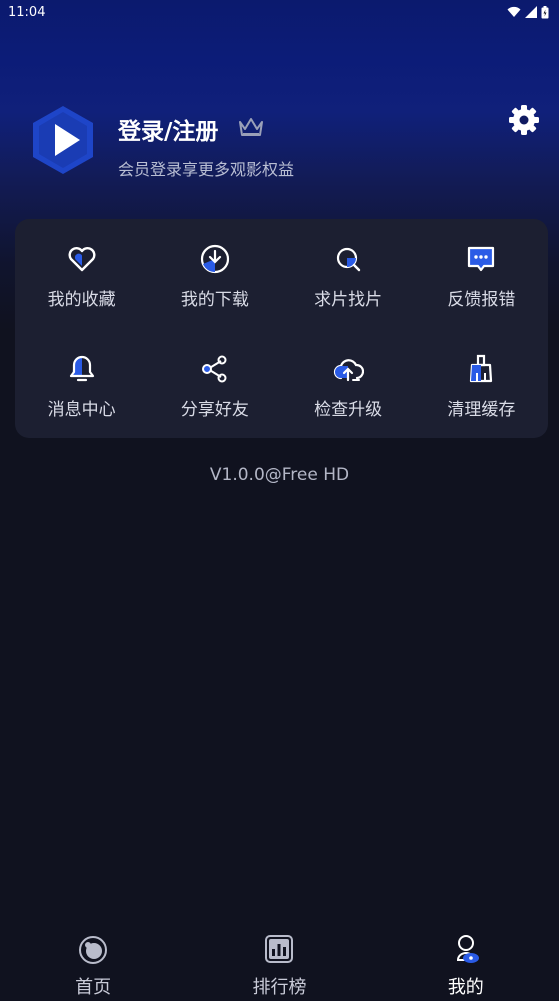 This screenshot has height=1001, width=559. I want to click on signal-icon, so click(531, 12).